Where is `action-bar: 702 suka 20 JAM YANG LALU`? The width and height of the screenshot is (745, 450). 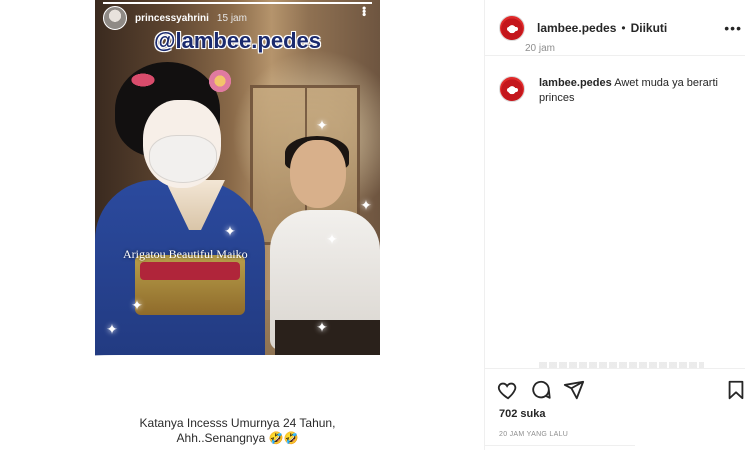 action-bar: 702 suka 20 JAM YANG LALU is located at coordinates (615, 409).